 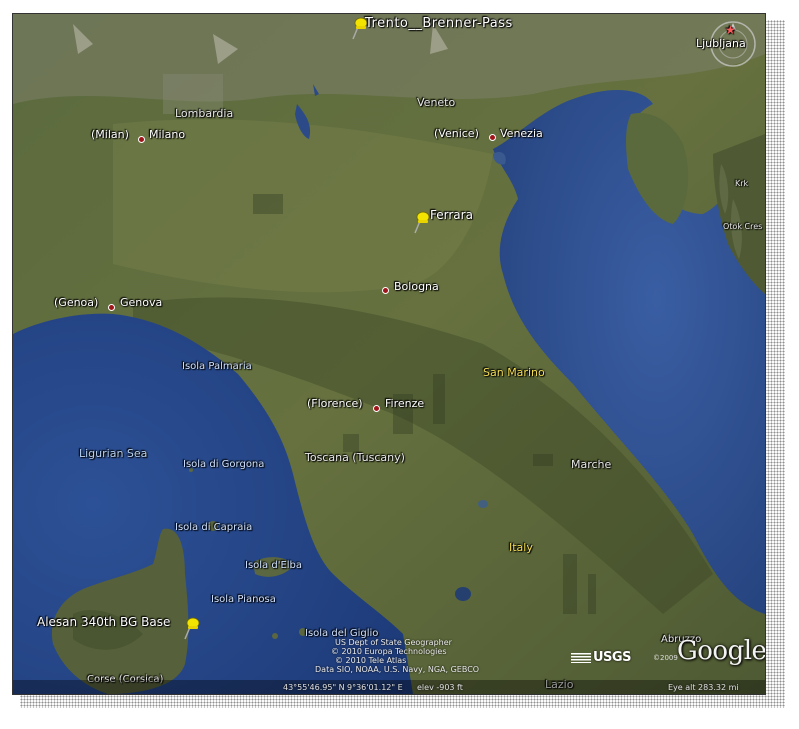 I want to click on island-label-elba: Isola d'Elba, so click(x=274, y=565).